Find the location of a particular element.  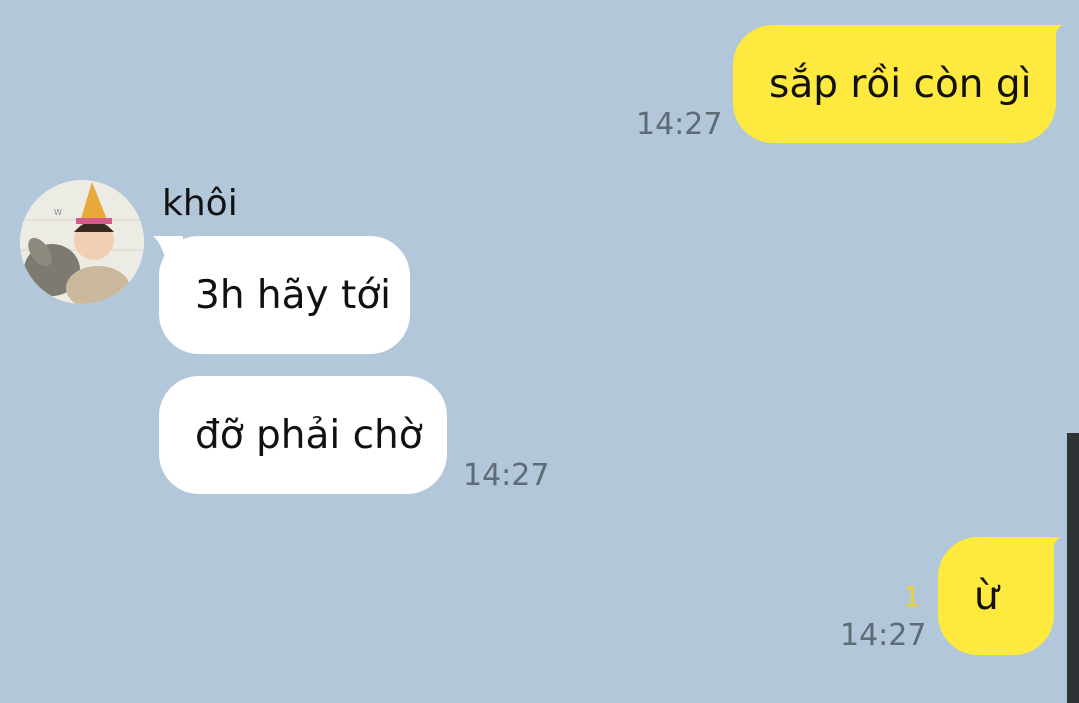

outgoing-message-bubble: ừ is located at coordinates (999, 596).